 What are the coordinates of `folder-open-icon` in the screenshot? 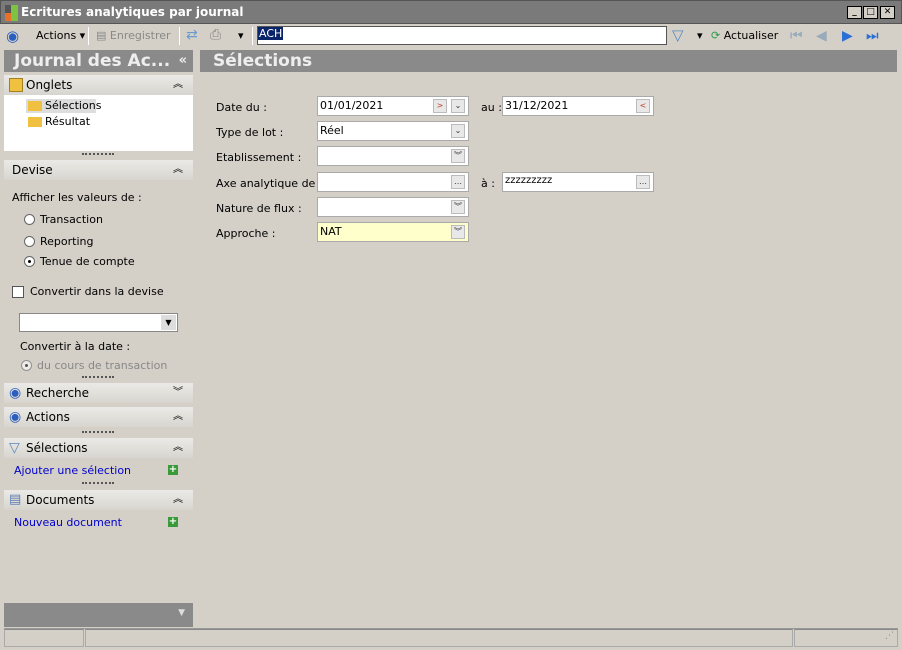 It's located at (35, 106).